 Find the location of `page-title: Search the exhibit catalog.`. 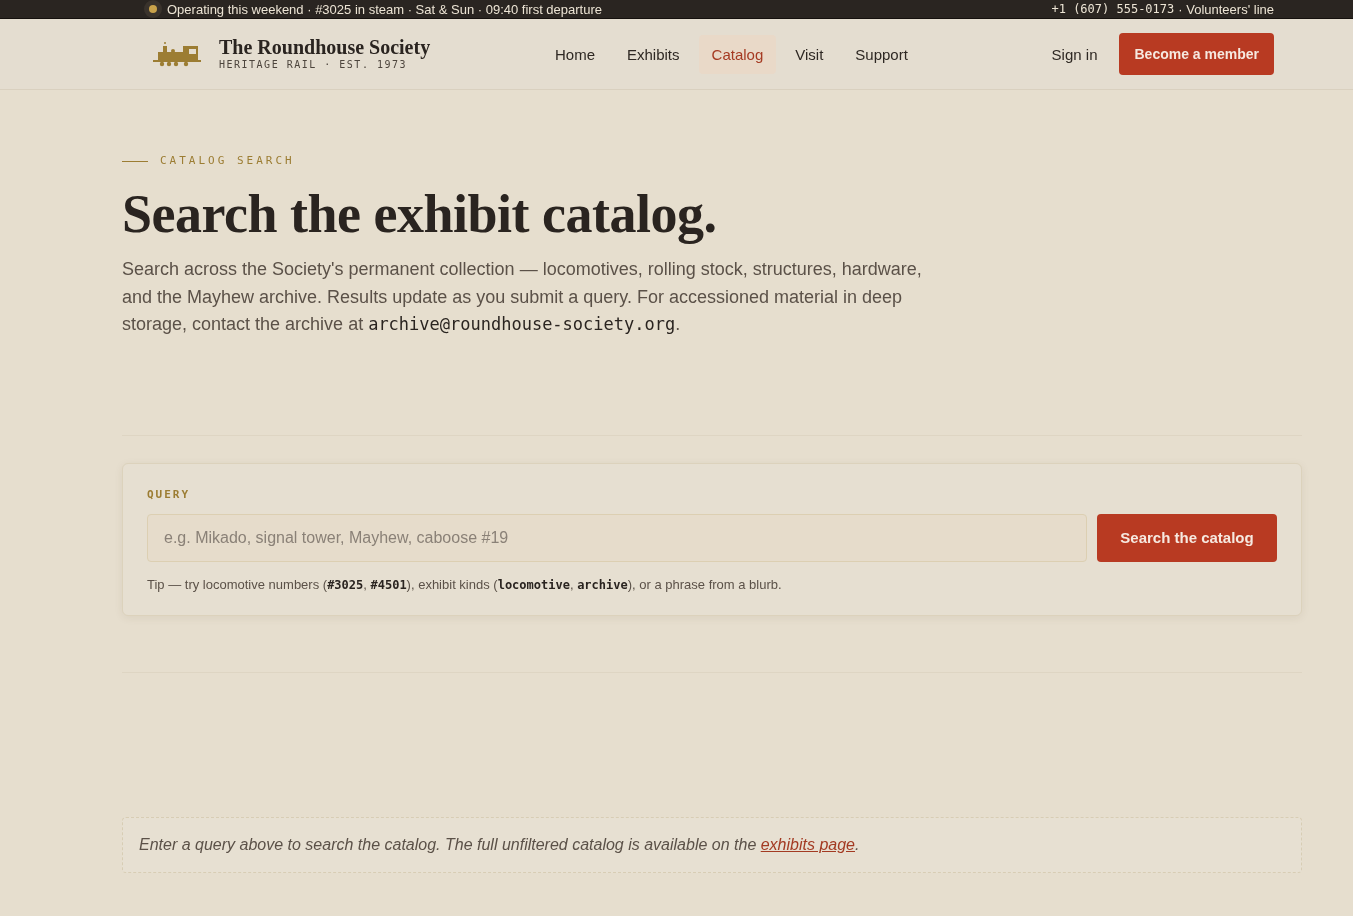

page-title: Search the exhibit catalog. is located at coordinates (420, 214).